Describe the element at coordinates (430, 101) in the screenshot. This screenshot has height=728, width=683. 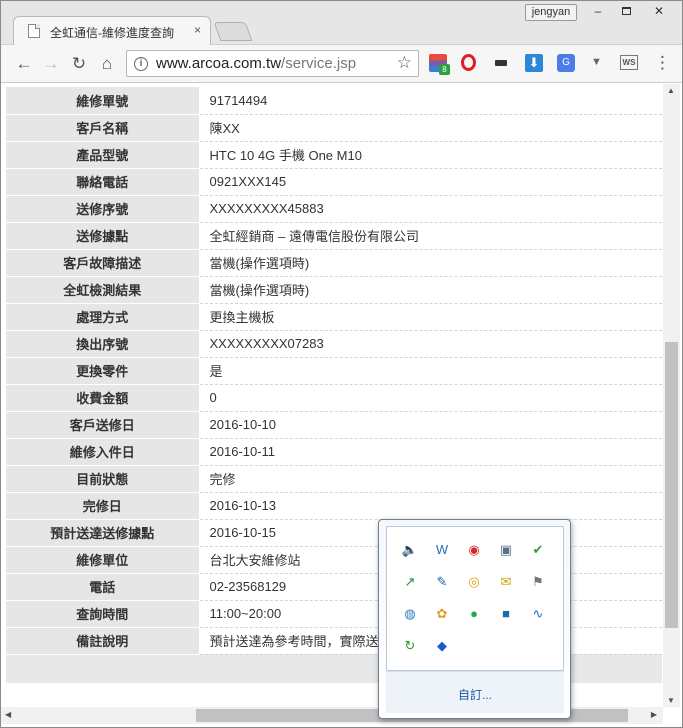
I see `field-value: 91714494` at that location.